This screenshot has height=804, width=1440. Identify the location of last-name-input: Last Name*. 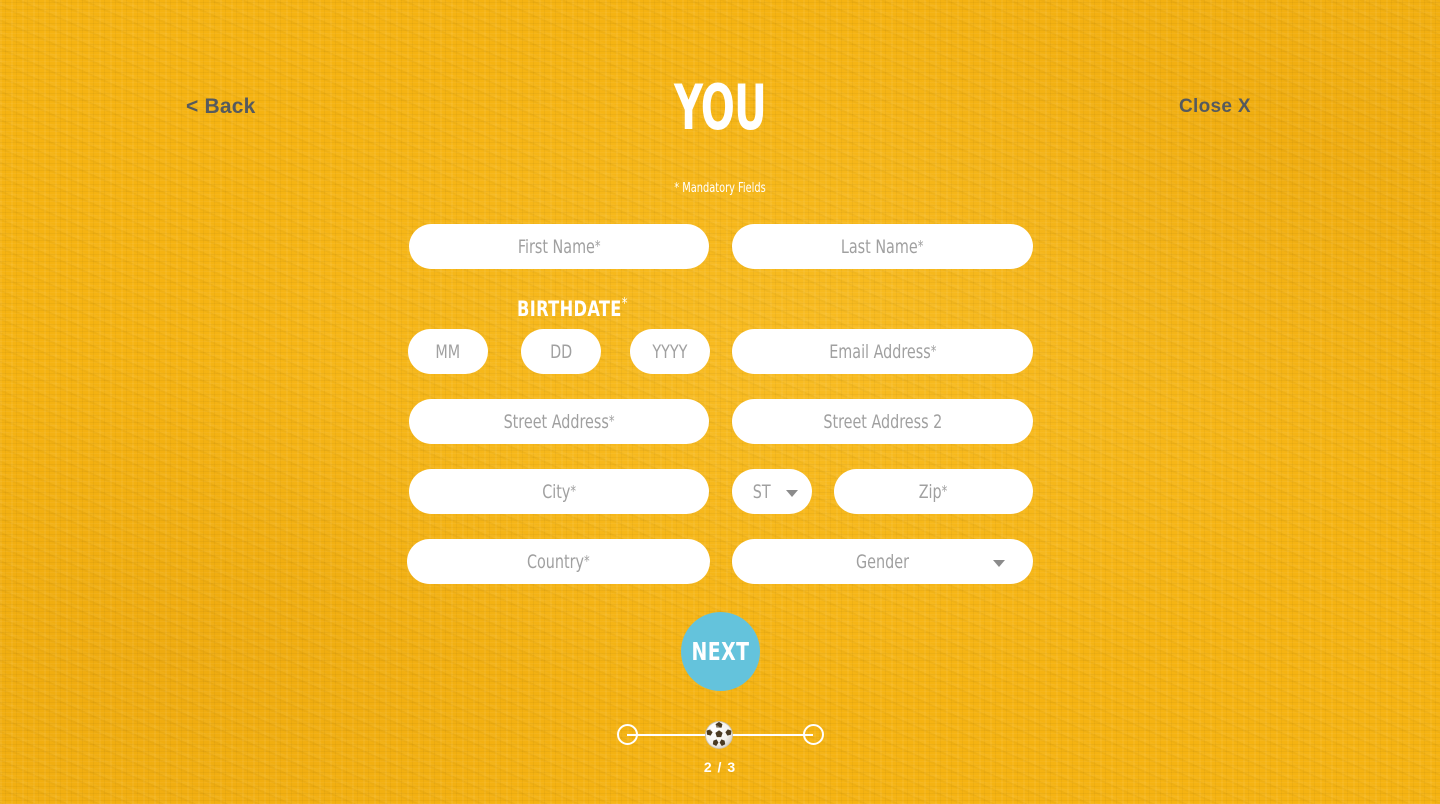
(882, 246).